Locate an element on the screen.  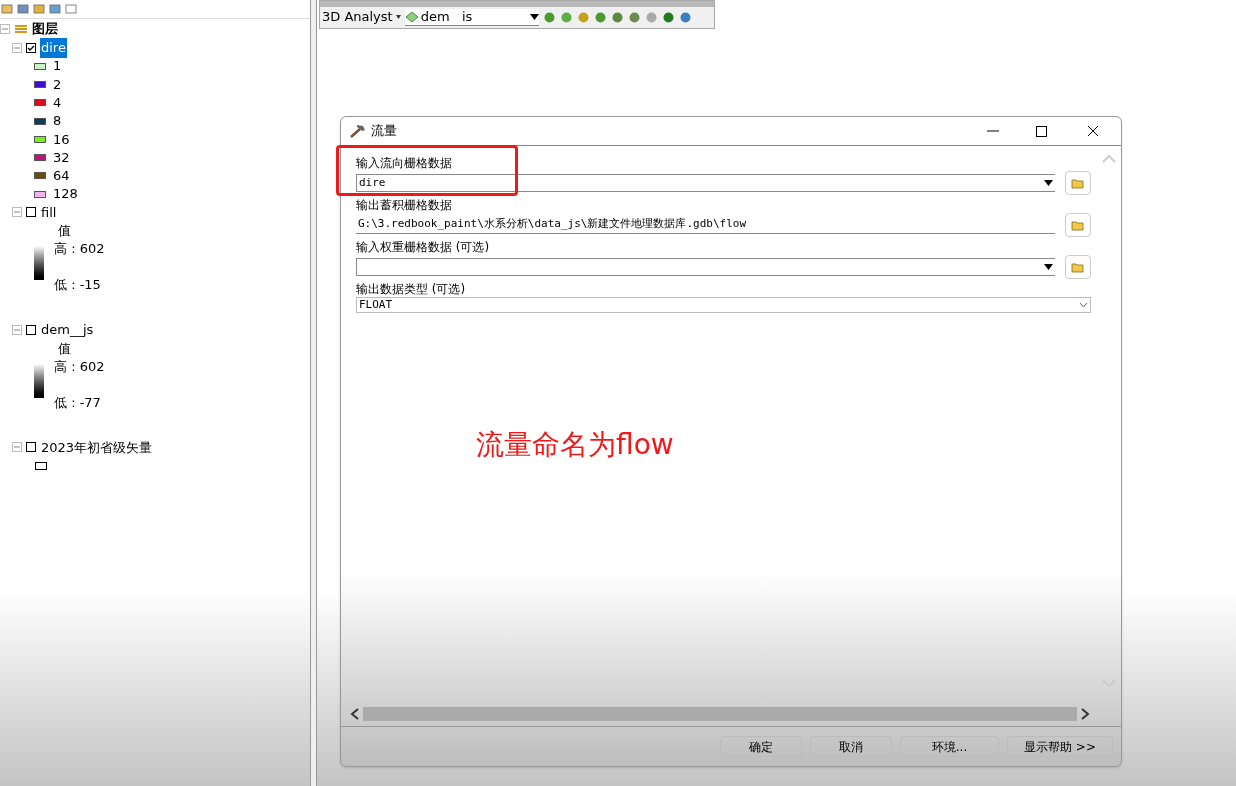
layer-name: dem__js is located at coordinates (67, 330).